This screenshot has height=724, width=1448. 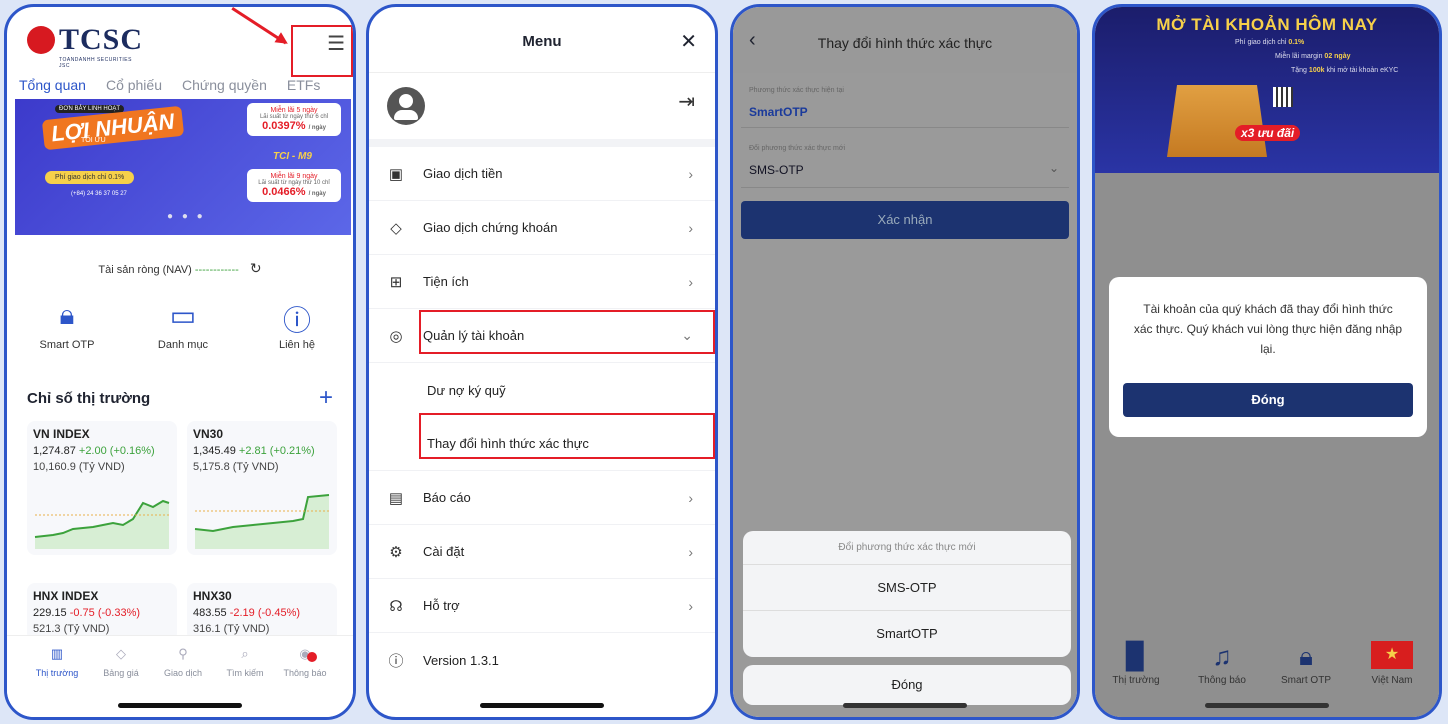 What do you see at coordinates (907, 685) in the screenshot?
I see `sheet-close-button: Đóng` at bounding box center [907, 685].